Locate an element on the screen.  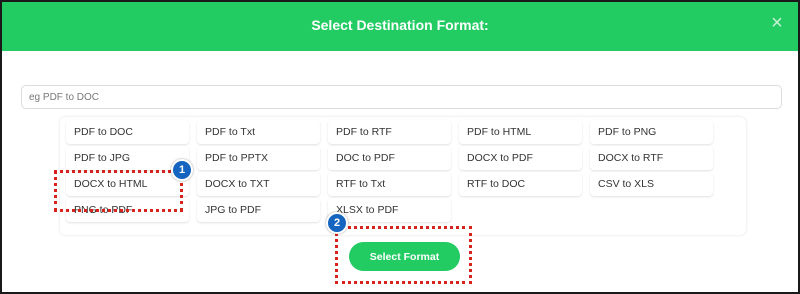
format-option-docx-to-rtf: DOCX to RTF is located at coordinates (651, 158).